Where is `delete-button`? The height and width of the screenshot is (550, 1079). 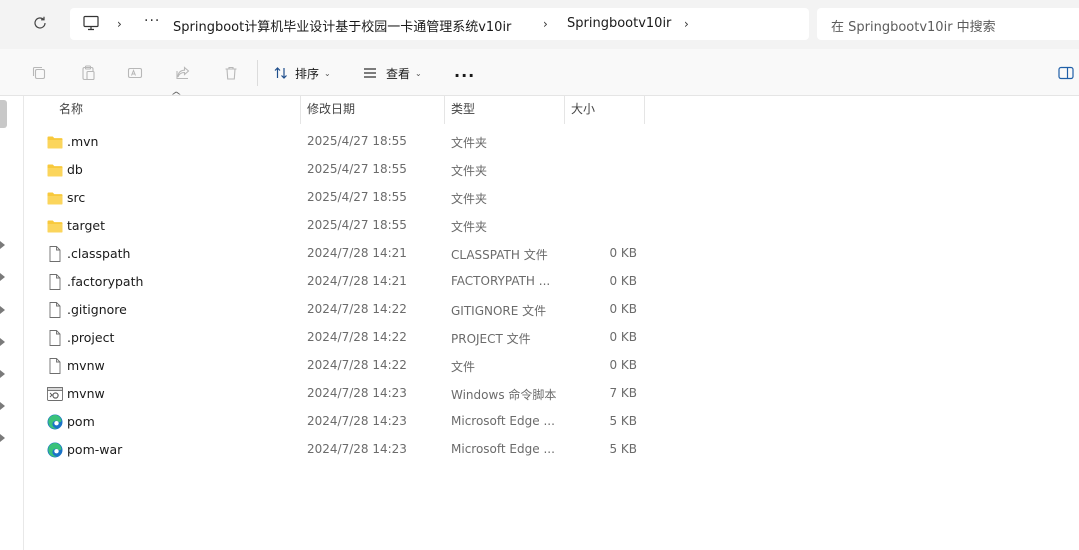
delete-button is located at coordinates (231, 73).